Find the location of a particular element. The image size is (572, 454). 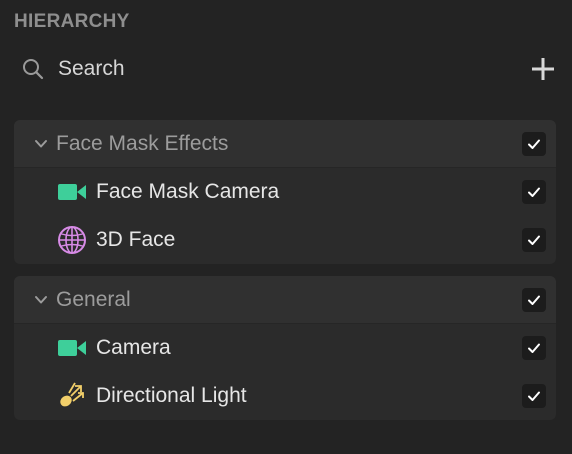

item-label: 3D Face is located at coordinates (136, 239).